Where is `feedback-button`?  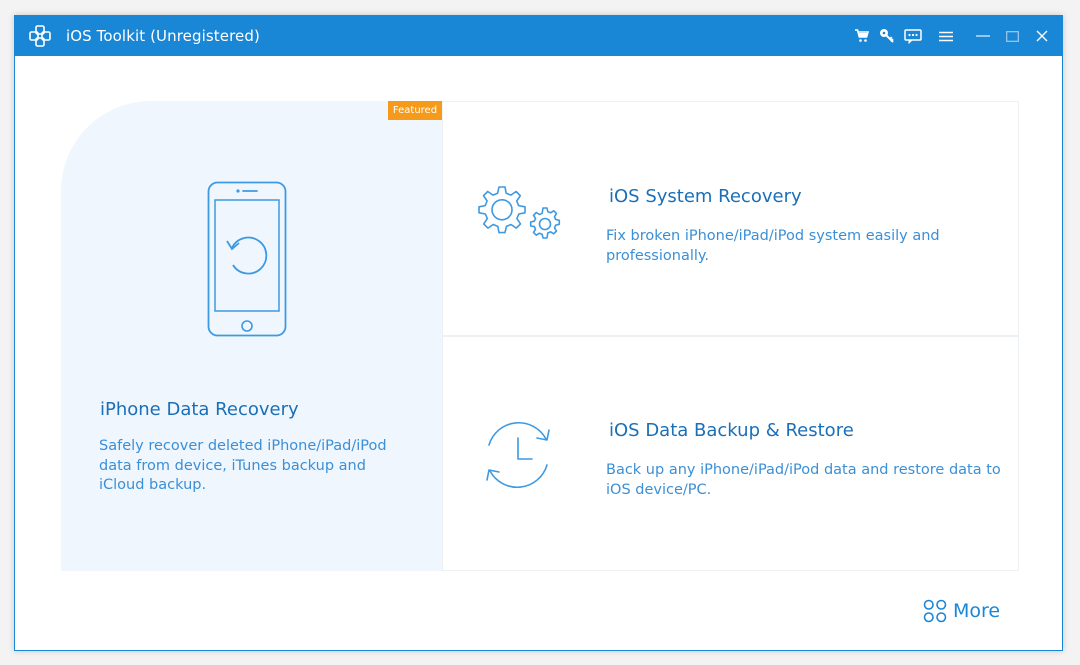
feedback-button is located at coordinates (913, 36).